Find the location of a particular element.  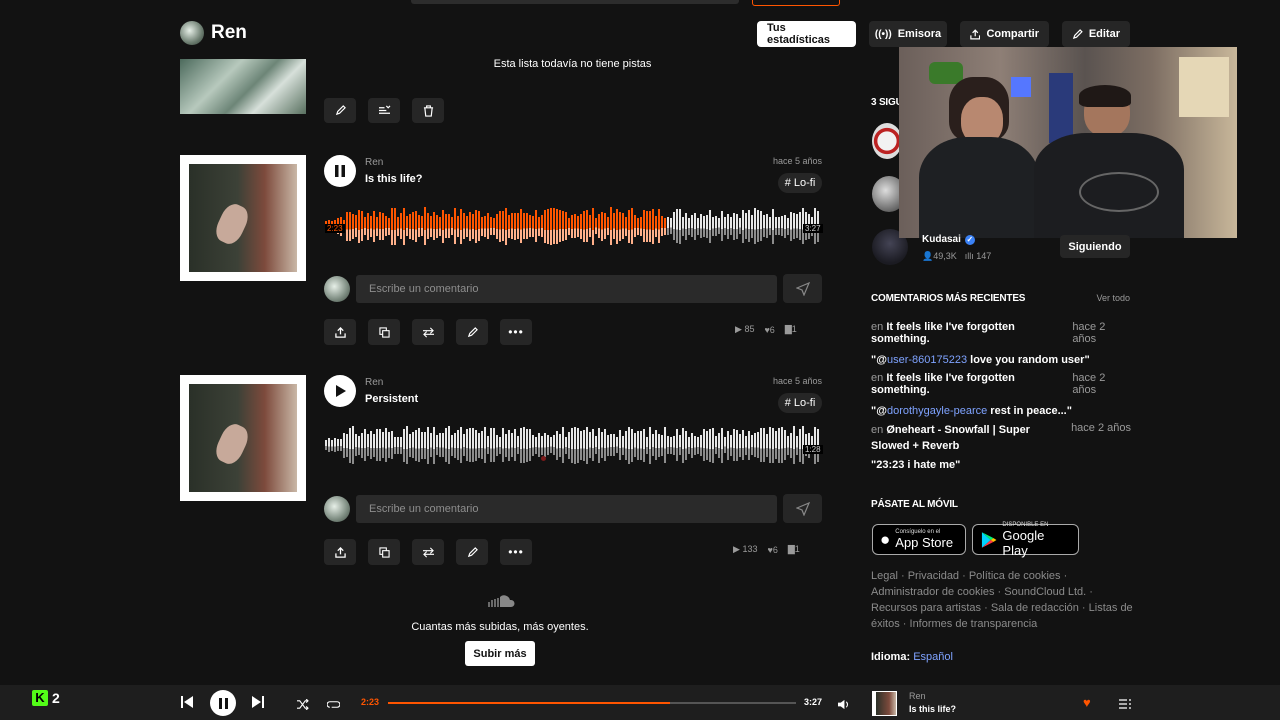

repeat-icon is located at coordinates (333, 704).